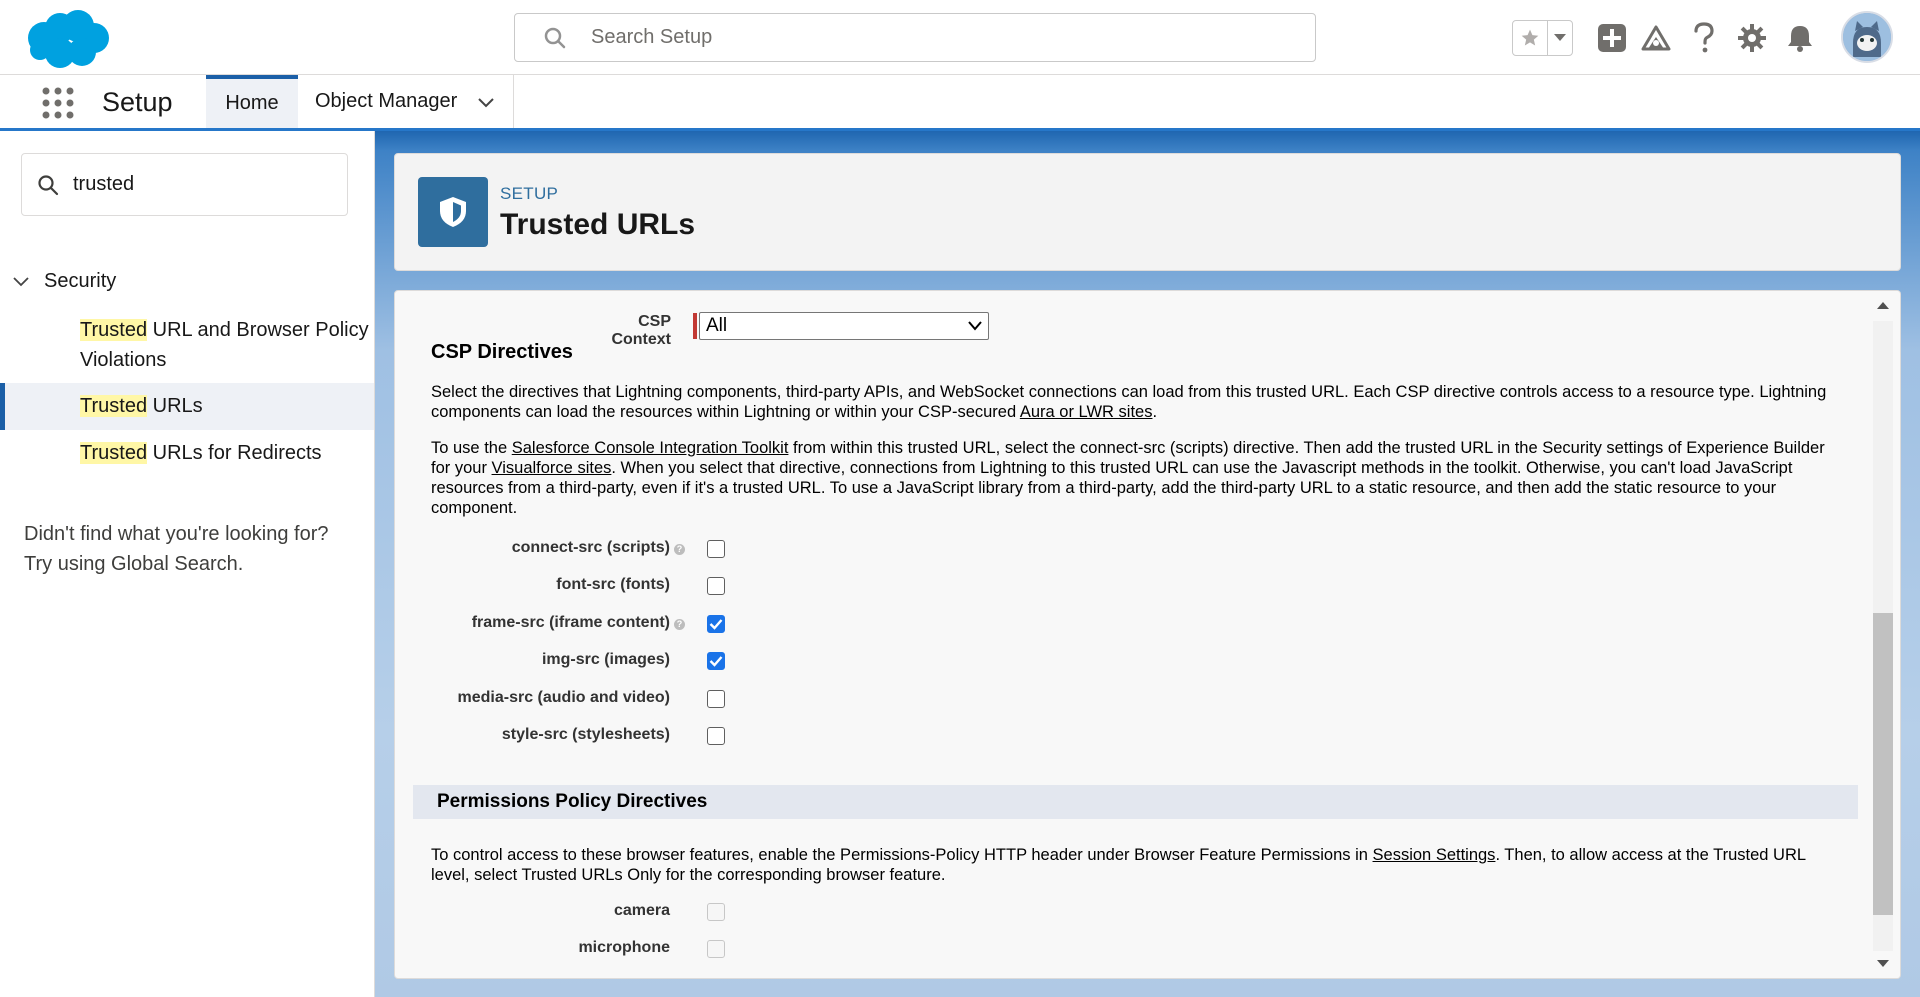 The height and width of the screenshot is (997, 1920). I want to click on permissions-section-title: Permissions Policy Directives, so click(572, 801).